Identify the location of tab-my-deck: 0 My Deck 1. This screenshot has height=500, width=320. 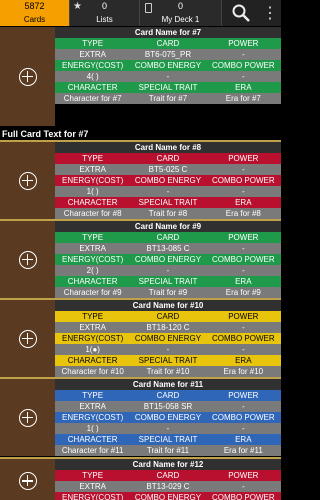
(181, 13).